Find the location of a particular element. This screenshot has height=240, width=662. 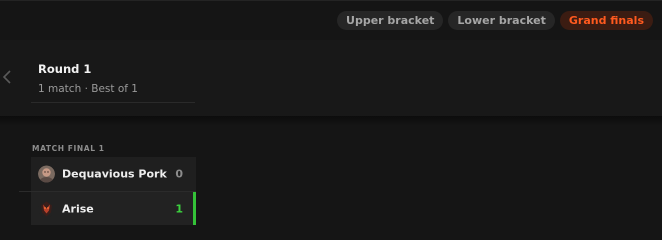

section-separator is located at coordinates (331, 121).